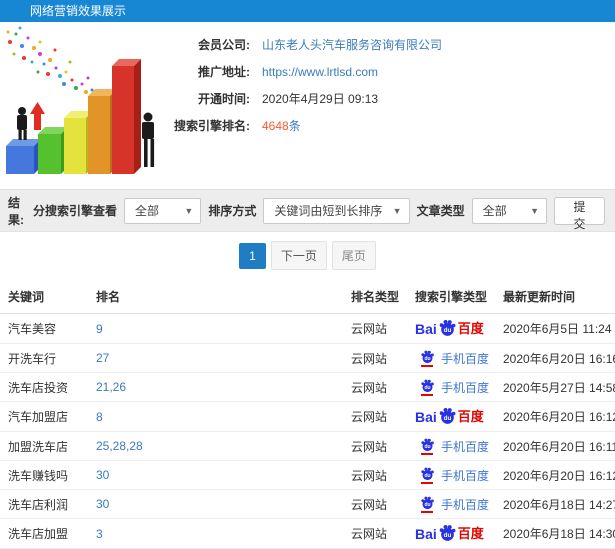 This screenshot has height=549, width=615. Describe the element at coordinates (50, 60) in the screenshot. I see `confetti-dots` at that location.